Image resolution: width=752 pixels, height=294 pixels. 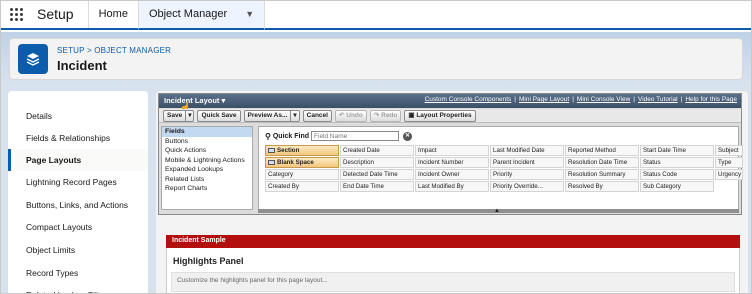 What do you see at coordinates (302, 150) in the screenshot?
I see `palette-section-item: Section` at bounding box center [302, 150].